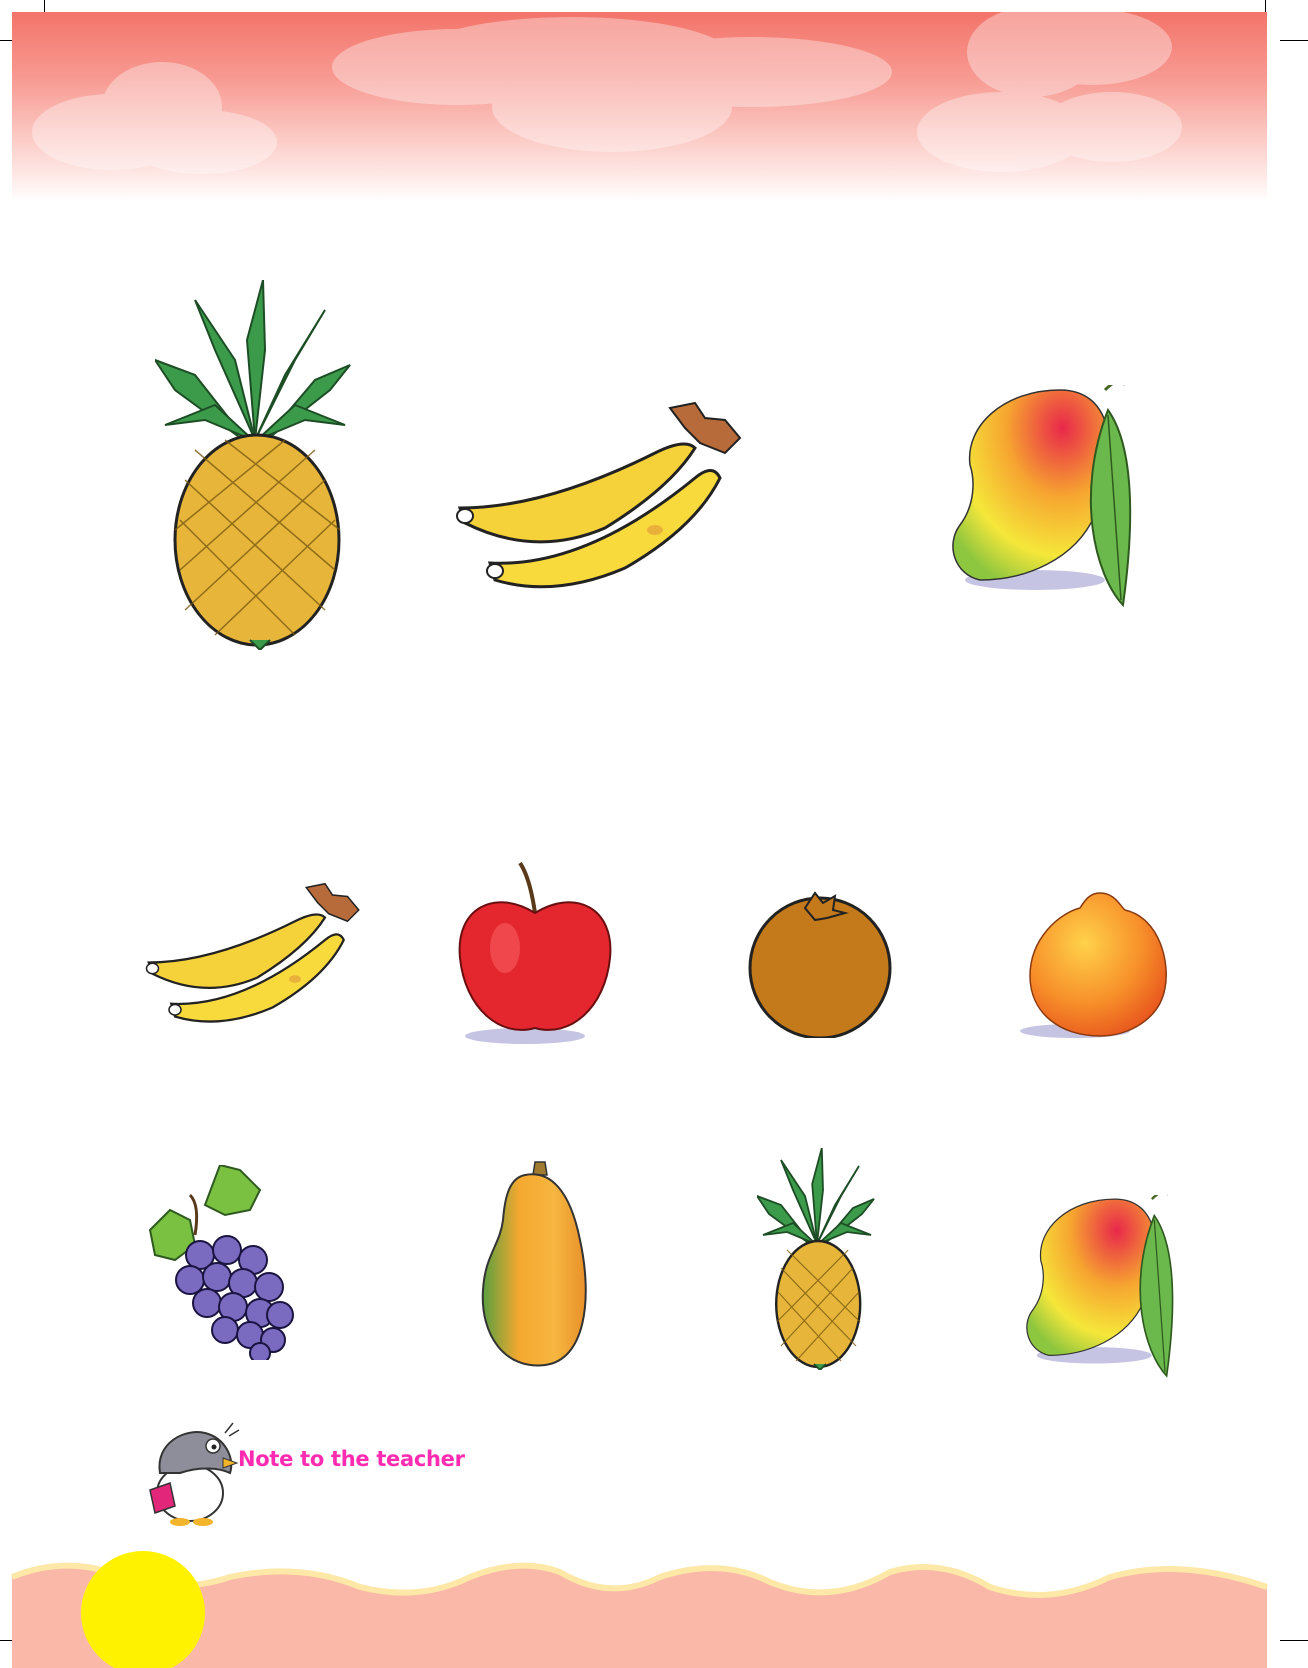 This screenshot has height=1668, width=1308. Describe the element at coordinates (1093, 965) in the screenshot. I see `sweet-lime-icon` at that location.